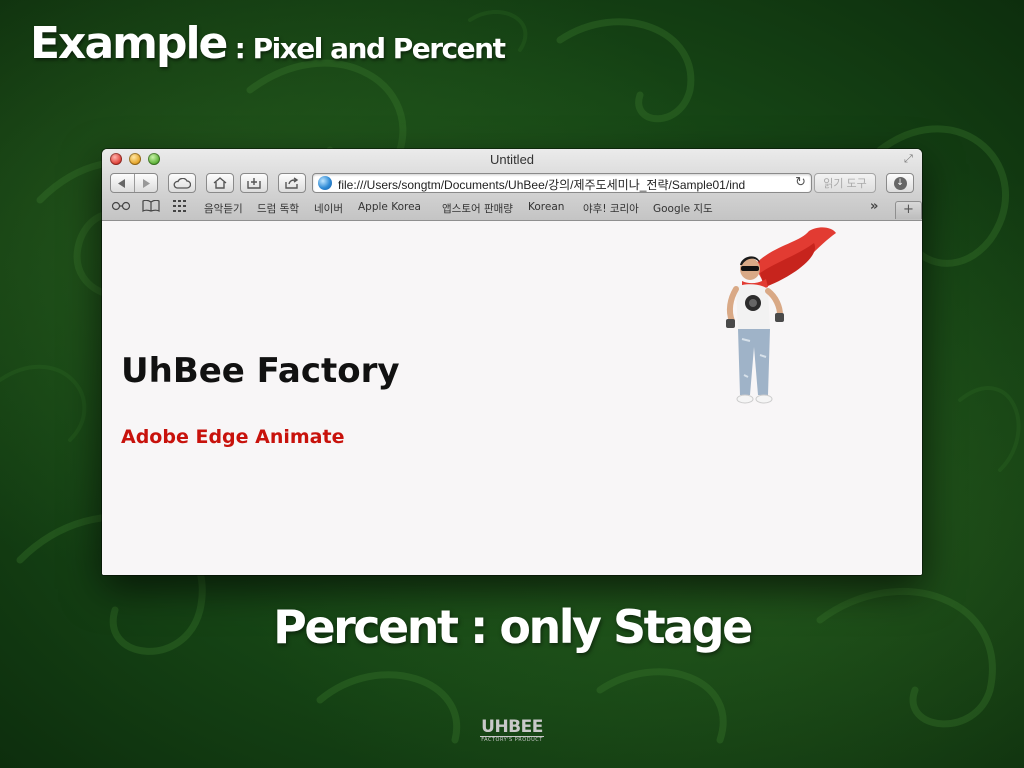 The height and width of the screenshot is (768, 1024). I want to click on slide-title: Example : Pixel and Percent, so click(268, 43).